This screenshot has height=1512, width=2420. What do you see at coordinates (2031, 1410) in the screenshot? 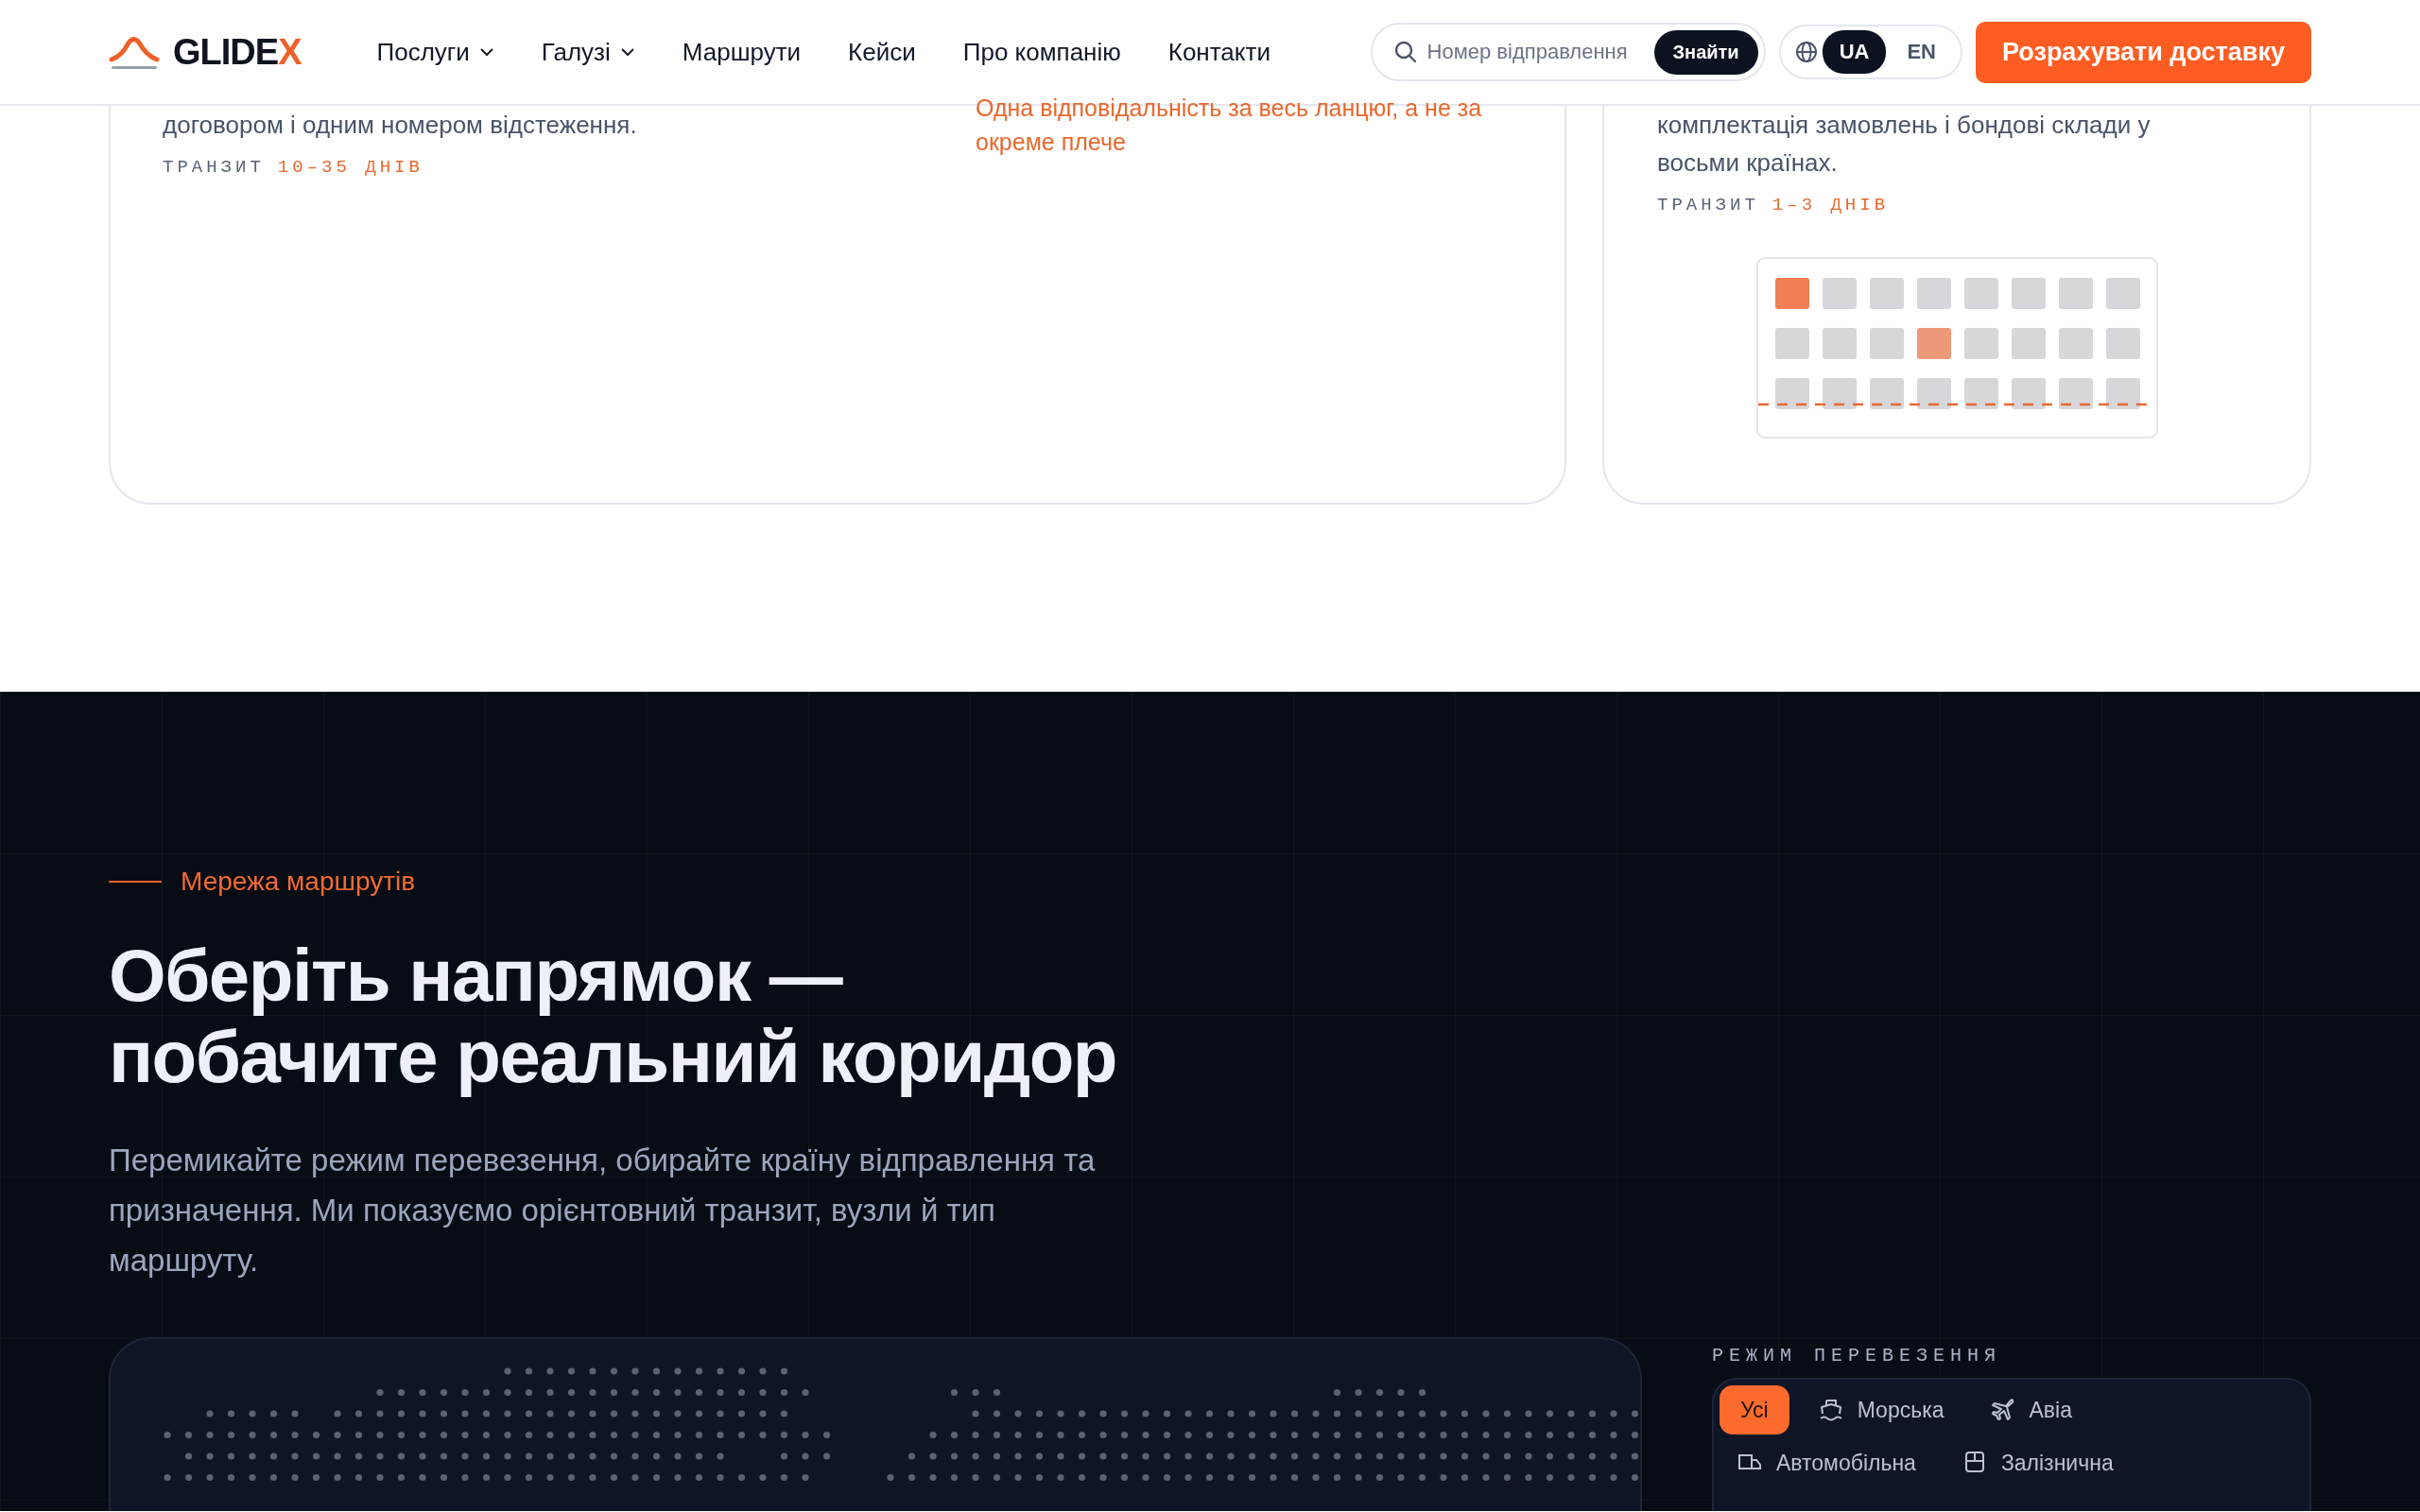
I see `mode-tab: Авіа` at bounding box center [2031, 1410].